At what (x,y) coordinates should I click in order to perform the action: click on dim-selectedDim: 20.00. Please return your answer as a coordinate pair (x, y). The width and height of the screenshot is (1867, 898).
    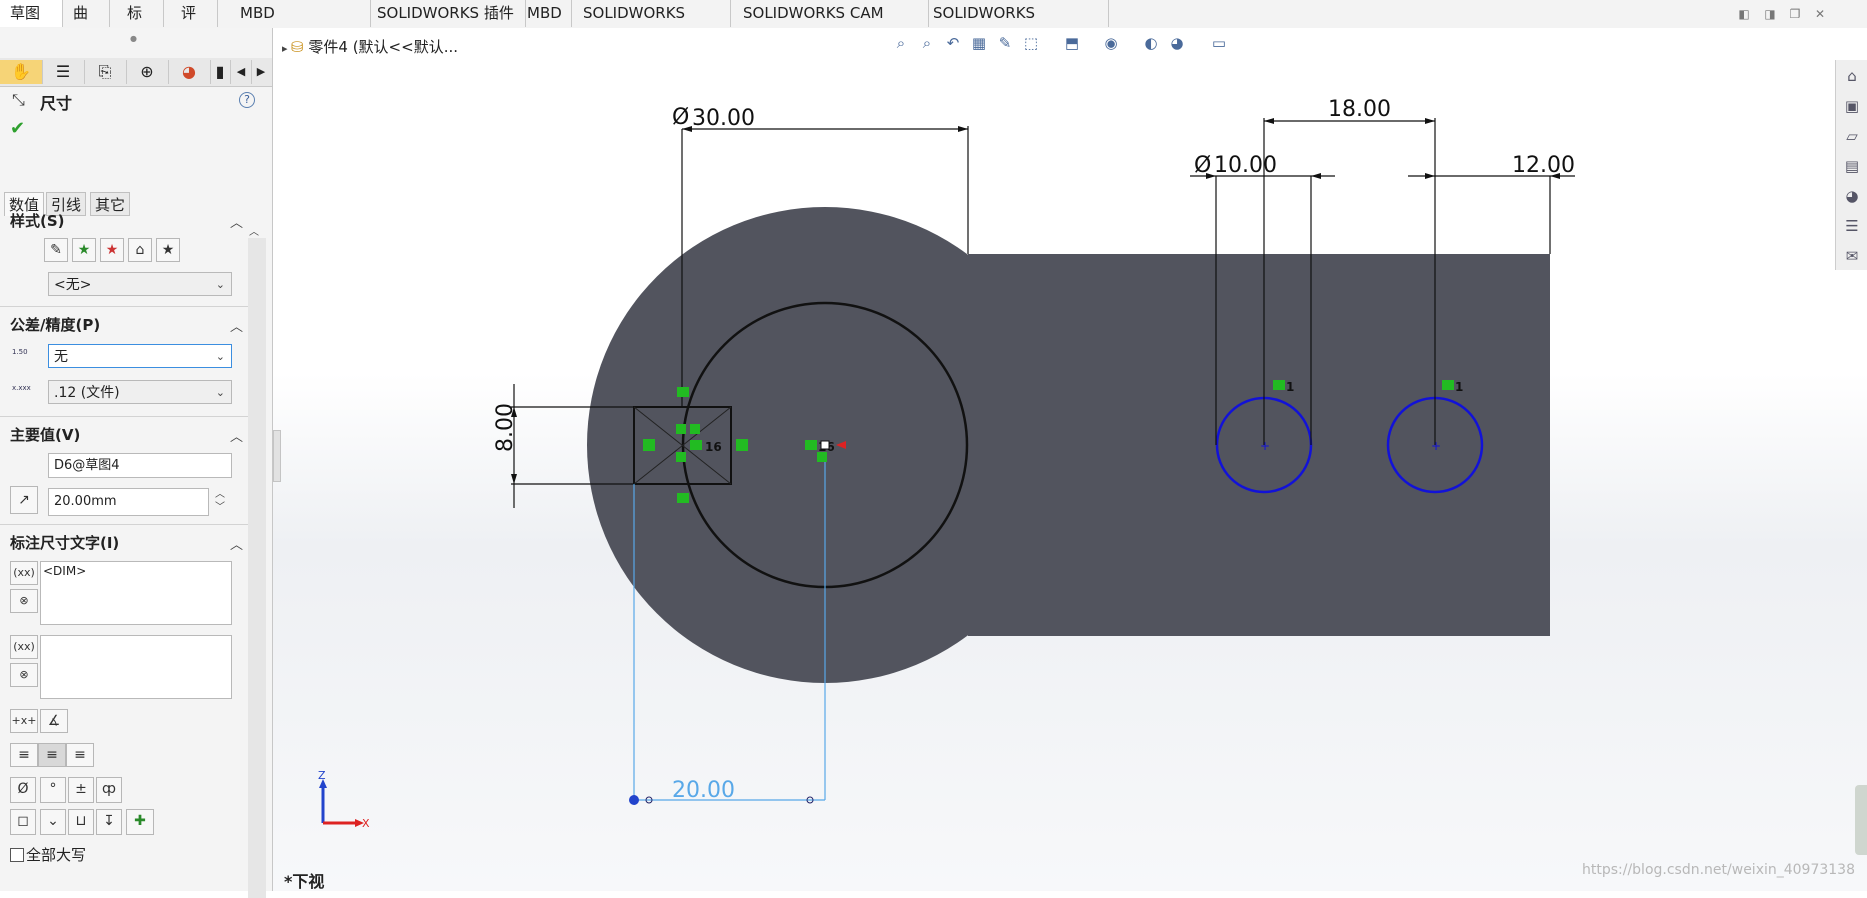
    Looking at the image, I should click on (703, 790).